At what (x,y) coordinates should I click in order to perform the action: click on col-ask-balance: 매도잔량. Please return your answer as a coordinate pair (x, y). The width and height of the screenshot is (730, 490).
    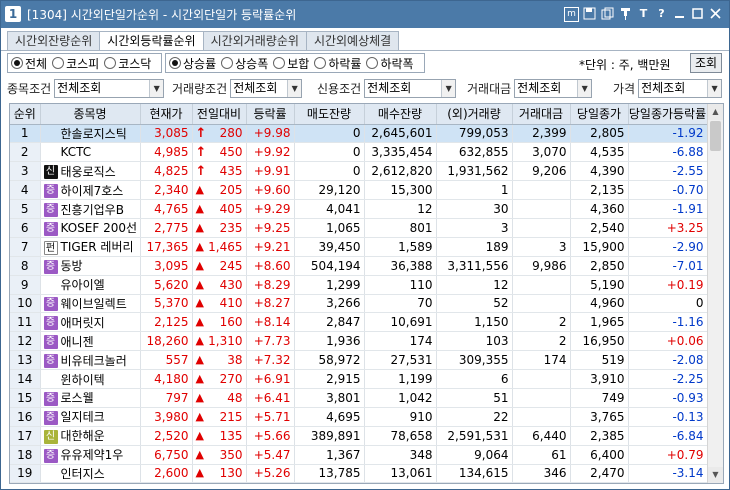
    Looking at the image, I should click on (329, 114).